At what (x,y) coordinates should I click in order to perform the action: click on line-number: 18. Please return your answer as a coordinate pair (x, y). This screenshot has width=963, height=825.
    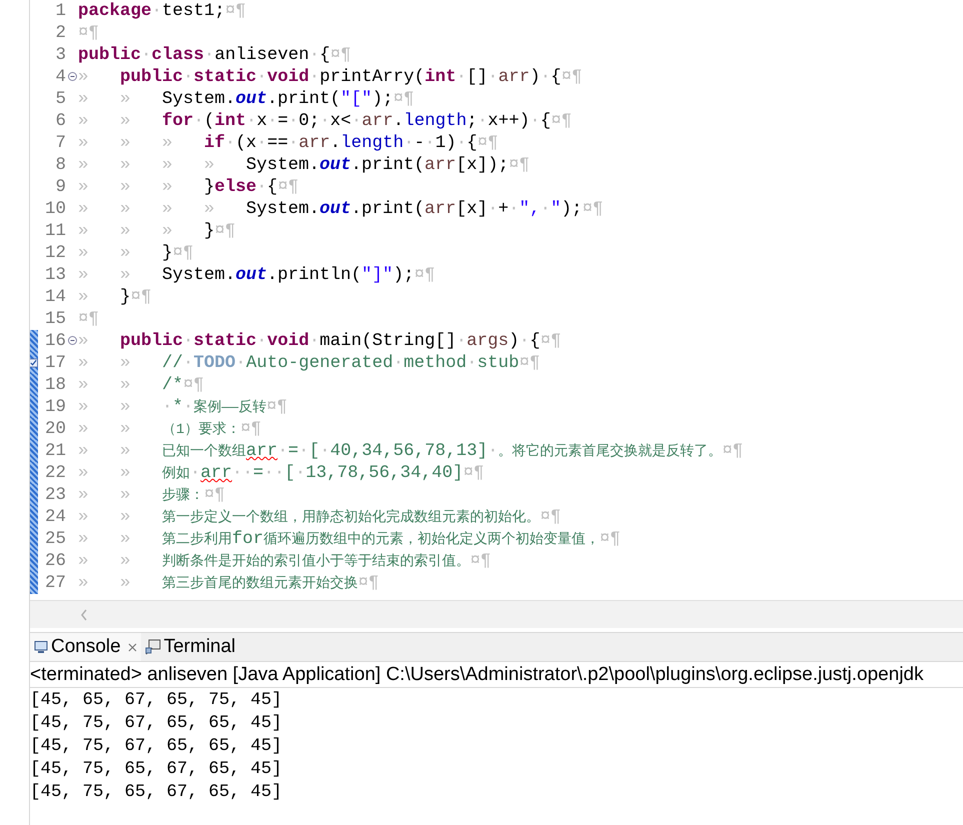
    Looking at the image, I should click on (55, 385).